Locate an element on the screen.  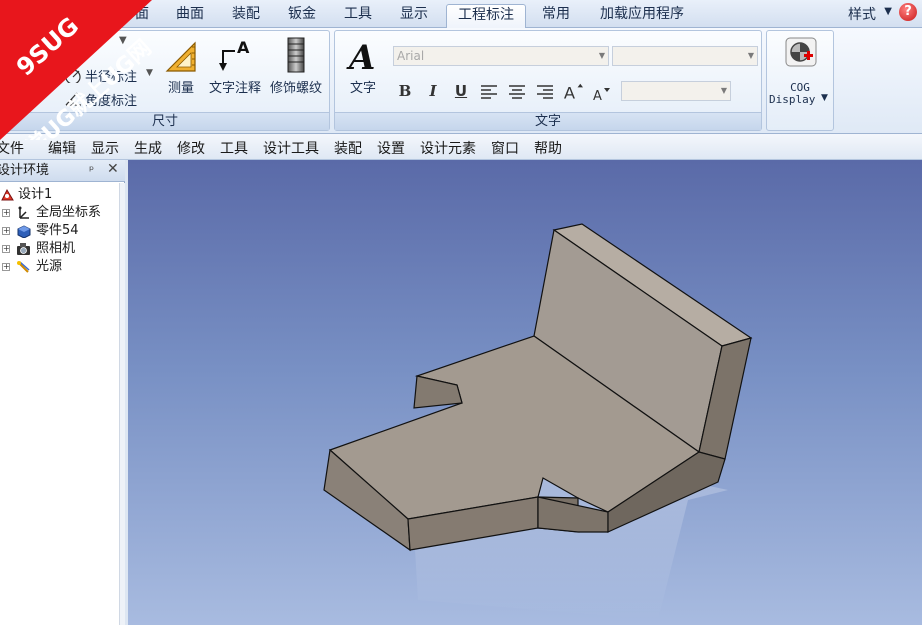
tab-drawing-annotation: 工程标注 is located at coordinates (486, 16).